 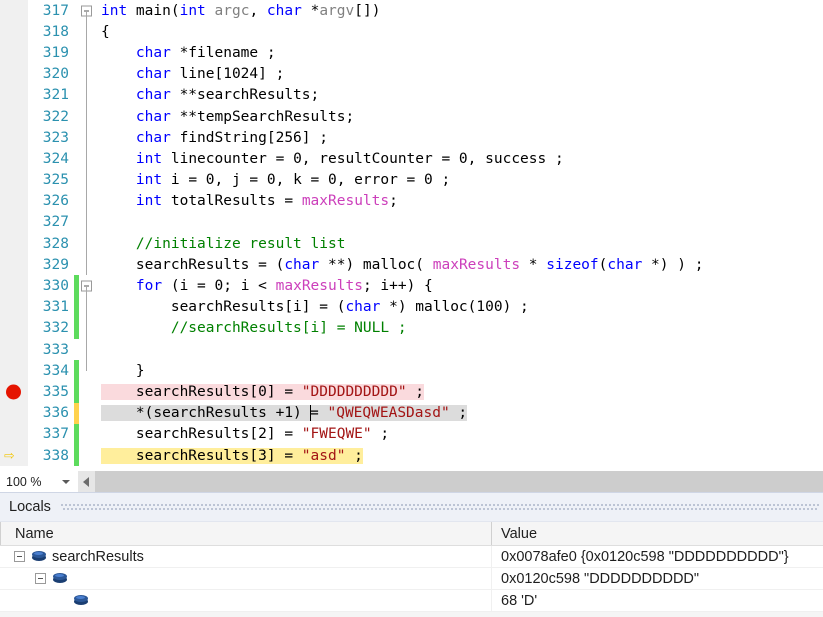 What do you see at coordinates (460, 243) in the screenshot?
I see `code-text: //initialize result list` at bounding box center [460, 243].